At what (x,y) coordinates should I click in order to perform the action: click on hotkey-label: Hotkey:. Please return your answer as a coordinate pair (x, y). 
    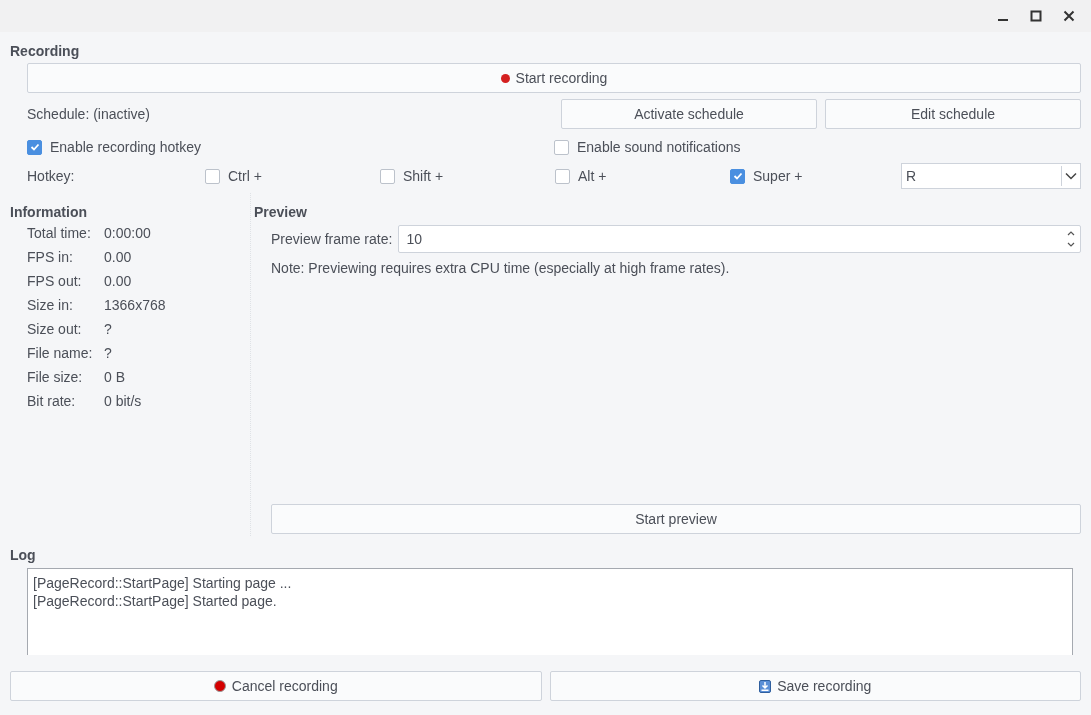
    Looking at the image, I should click on (51, 176).